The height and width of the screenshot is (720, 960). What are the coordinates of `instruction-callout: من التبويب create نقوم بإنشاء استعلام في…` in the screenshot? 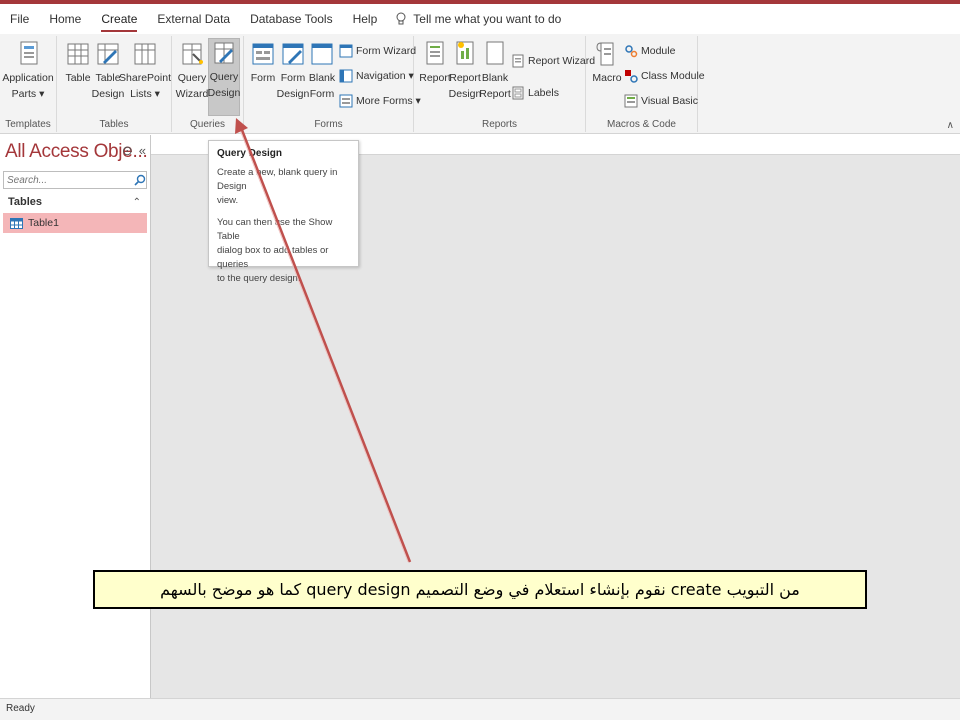 It's located at (480, 589).